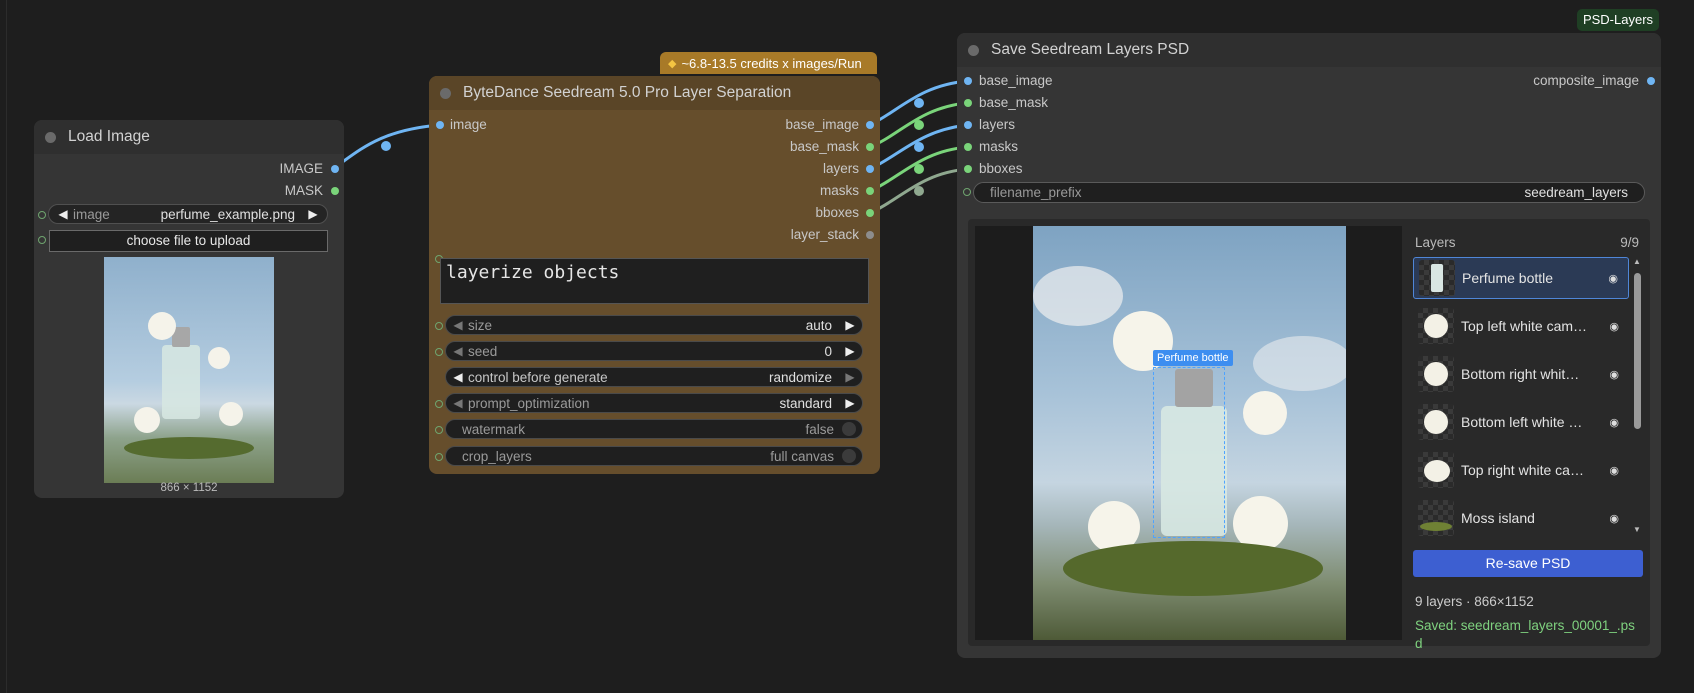 This screenshot has height=693, width=1694. Describe the element at coordinates (968, 147) in the screenshot. I see `input-masks-socket` at that location.